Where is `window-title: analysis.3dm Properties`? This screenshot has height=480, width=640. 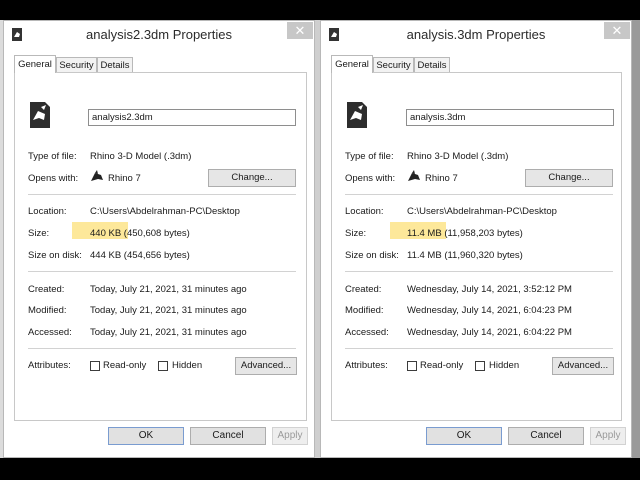 window-title: analysis.3dm Properties is located at coordinates (476, 34).